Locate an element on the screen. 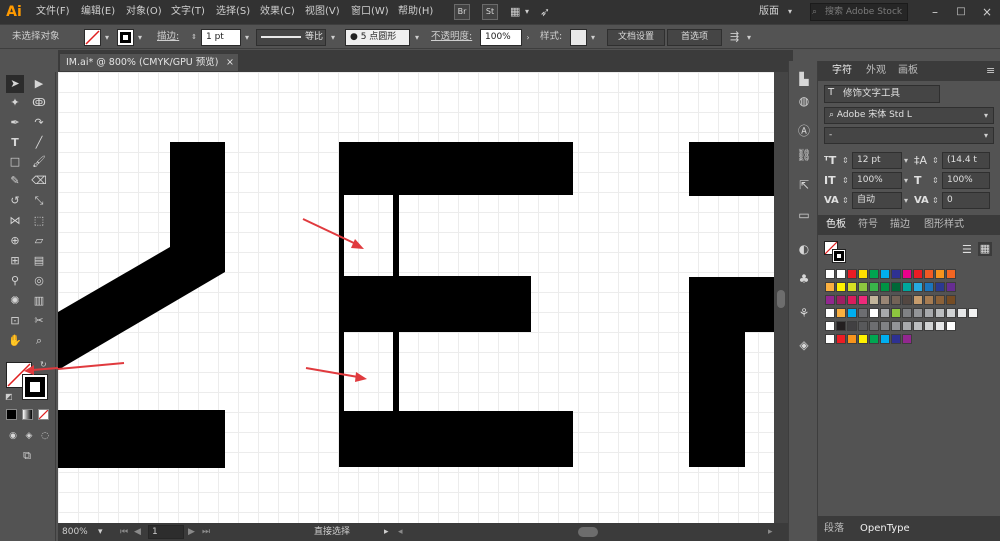 This screenshot has width=1000, height=541. shape-builder-tool-icon: ⊕ is located at coordinates (15, 241).